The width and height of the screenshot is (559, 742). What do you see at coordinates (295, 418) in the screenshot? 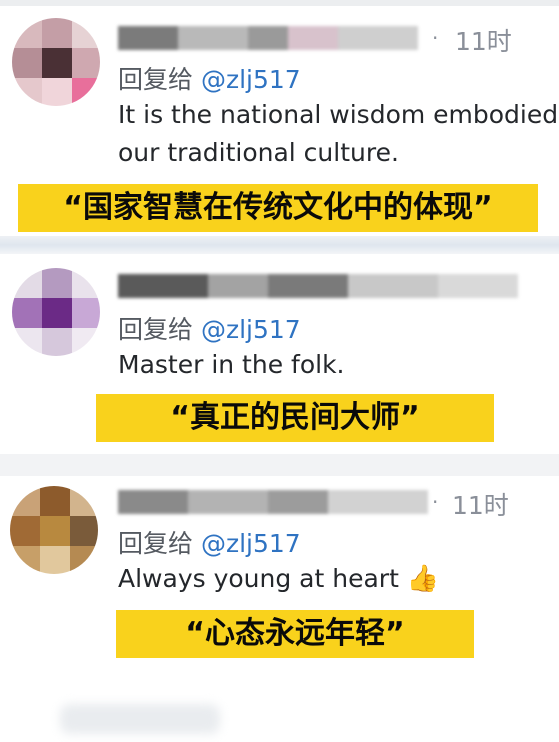
I see `caption-banner: “真正的民间大师”` at bounding box center [295, 418].